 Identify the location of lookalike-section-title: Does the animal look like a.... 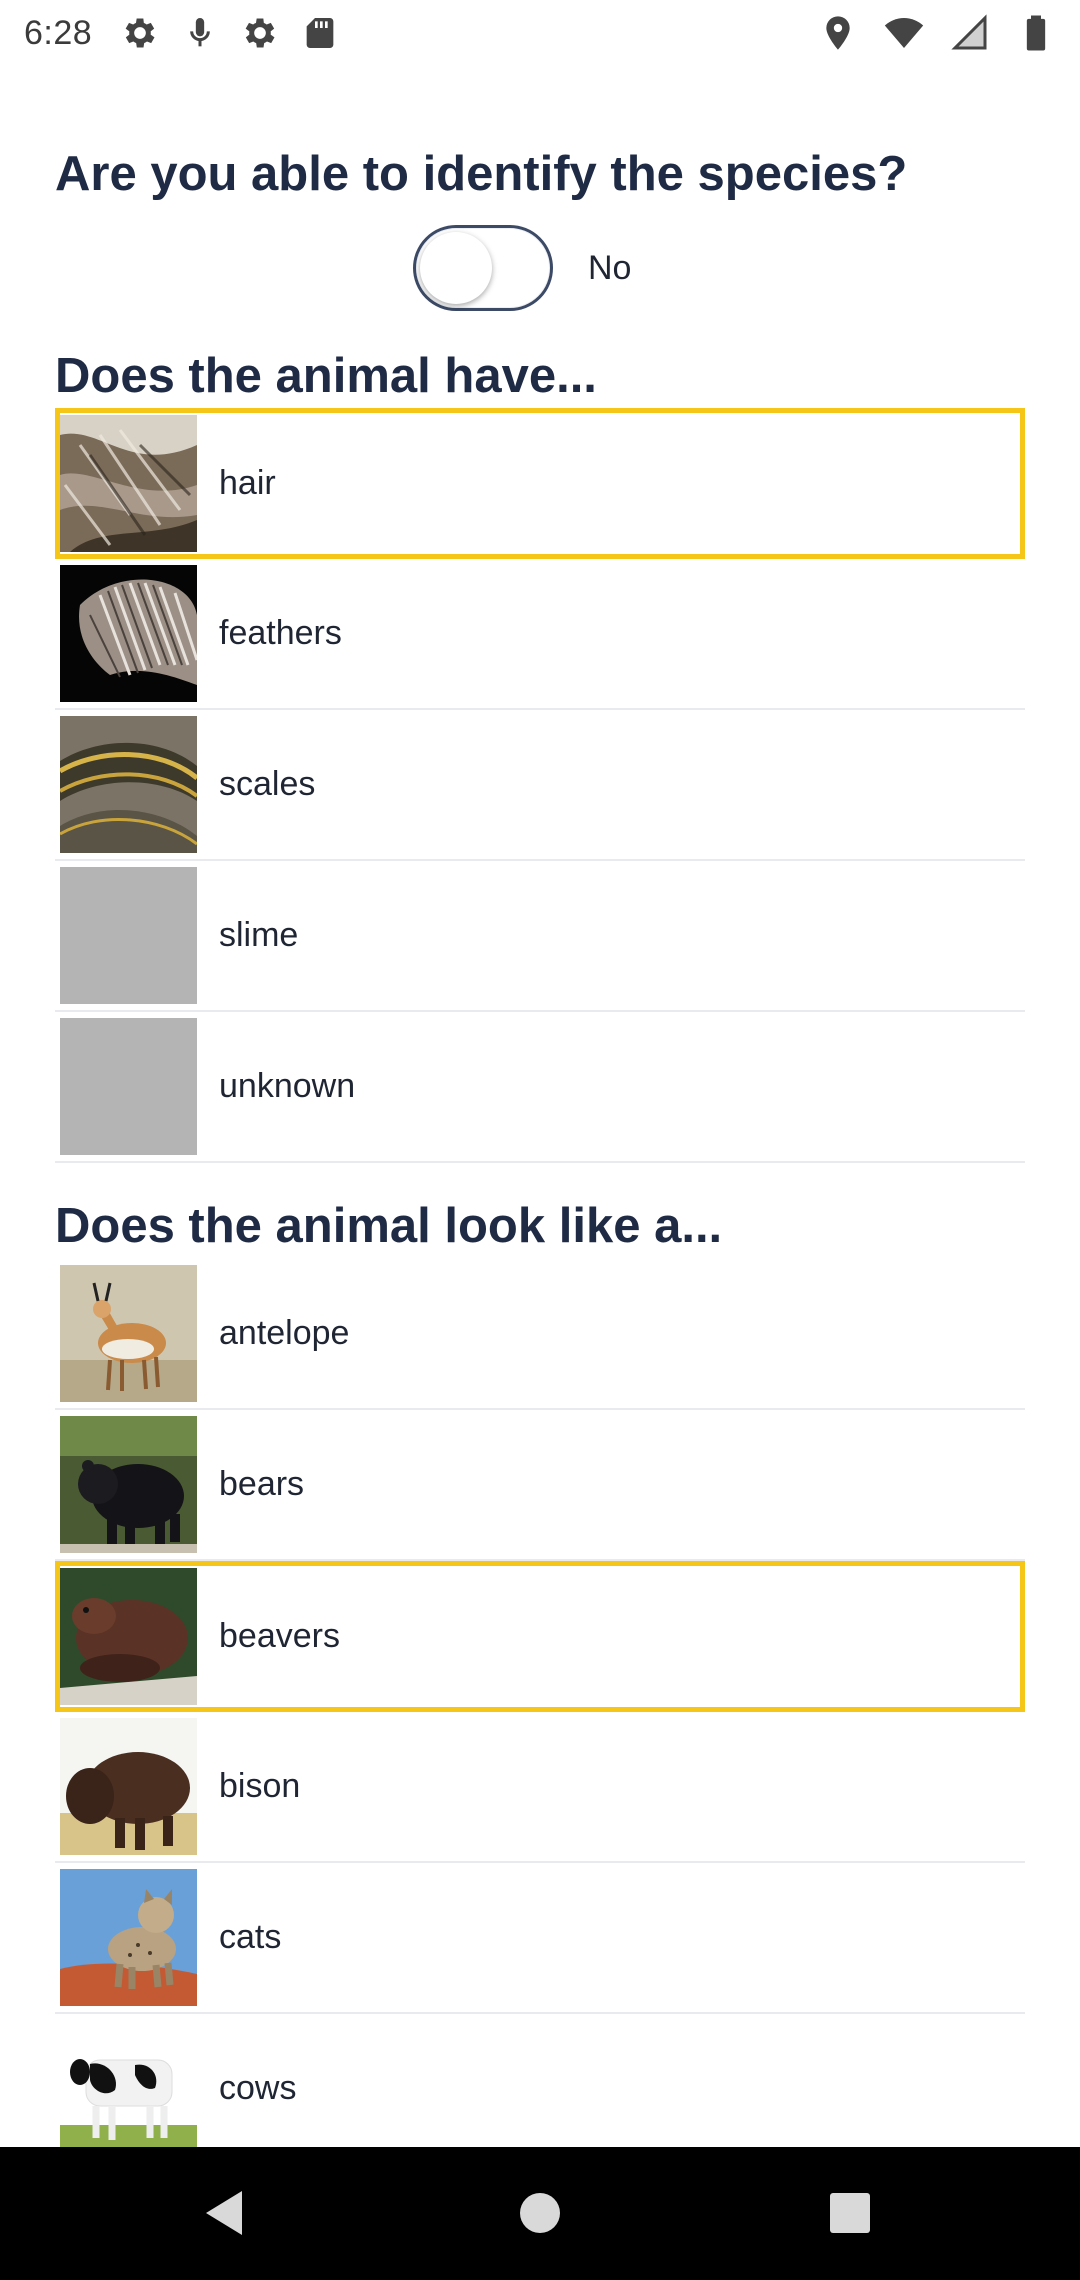
(389, 1226).